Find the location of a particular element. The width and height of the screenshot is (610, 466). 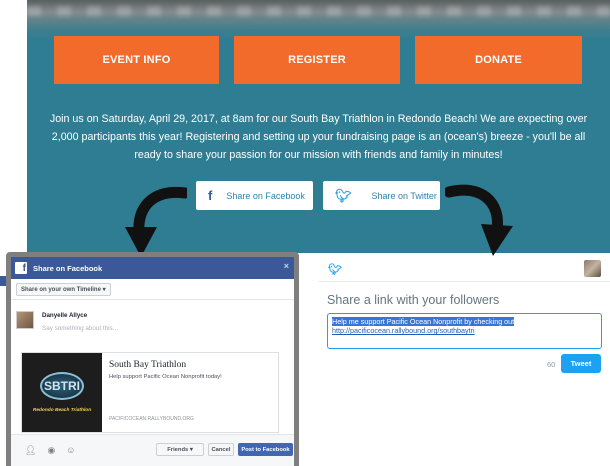

event-info-button: EVENT INFO is located at coordinates (136, 60).